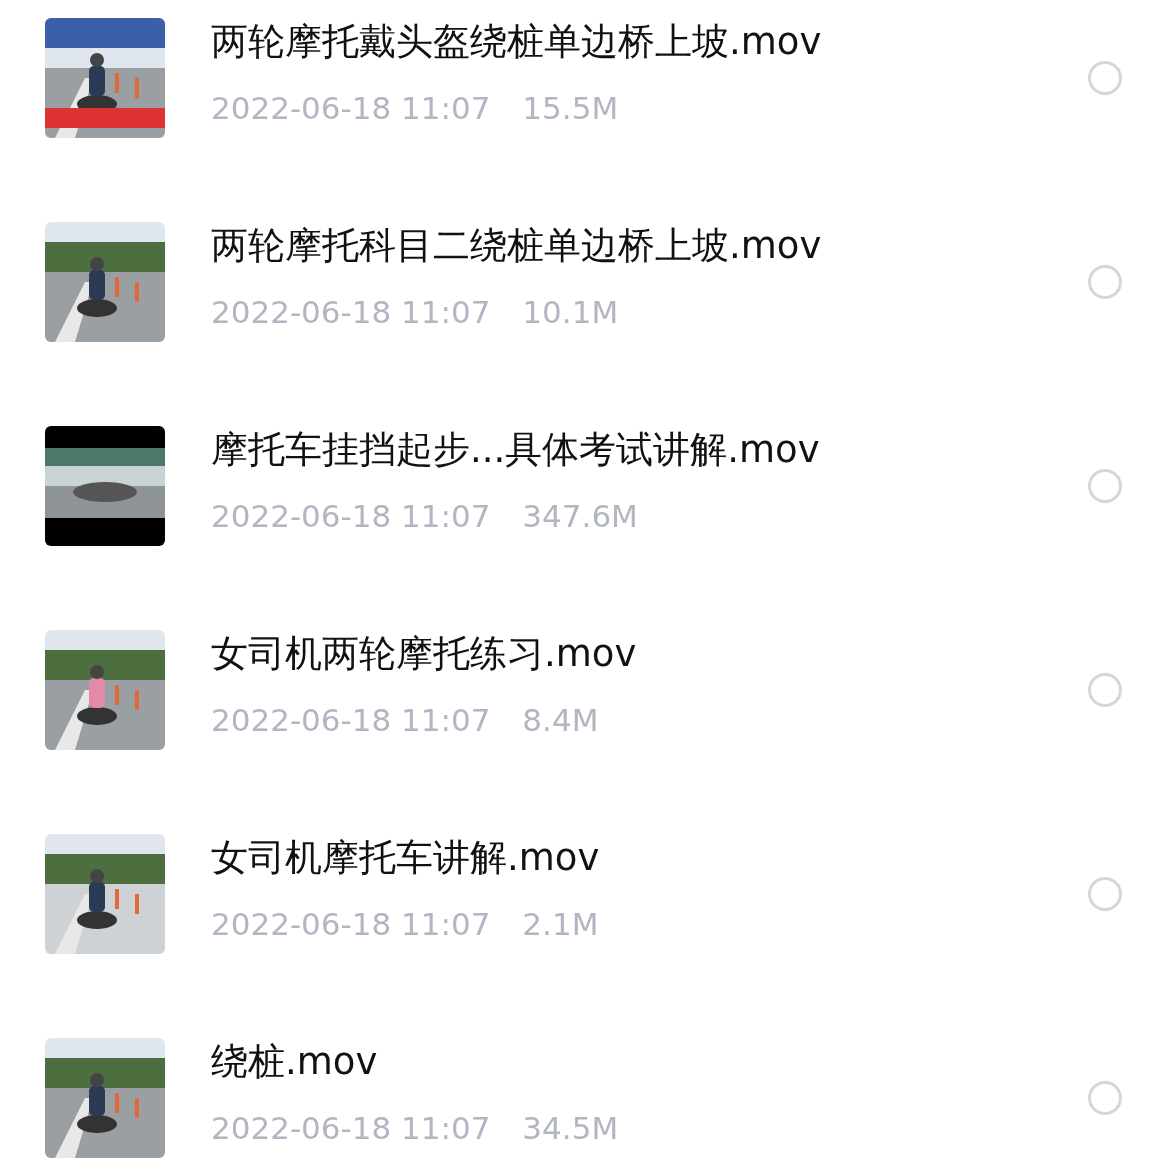 Image resolution: width=1170 pixels, height=1170 pixels. Describe the element at coordinates (560, 720) in the screenshot. I see `file-size: 8.4M` at that location.